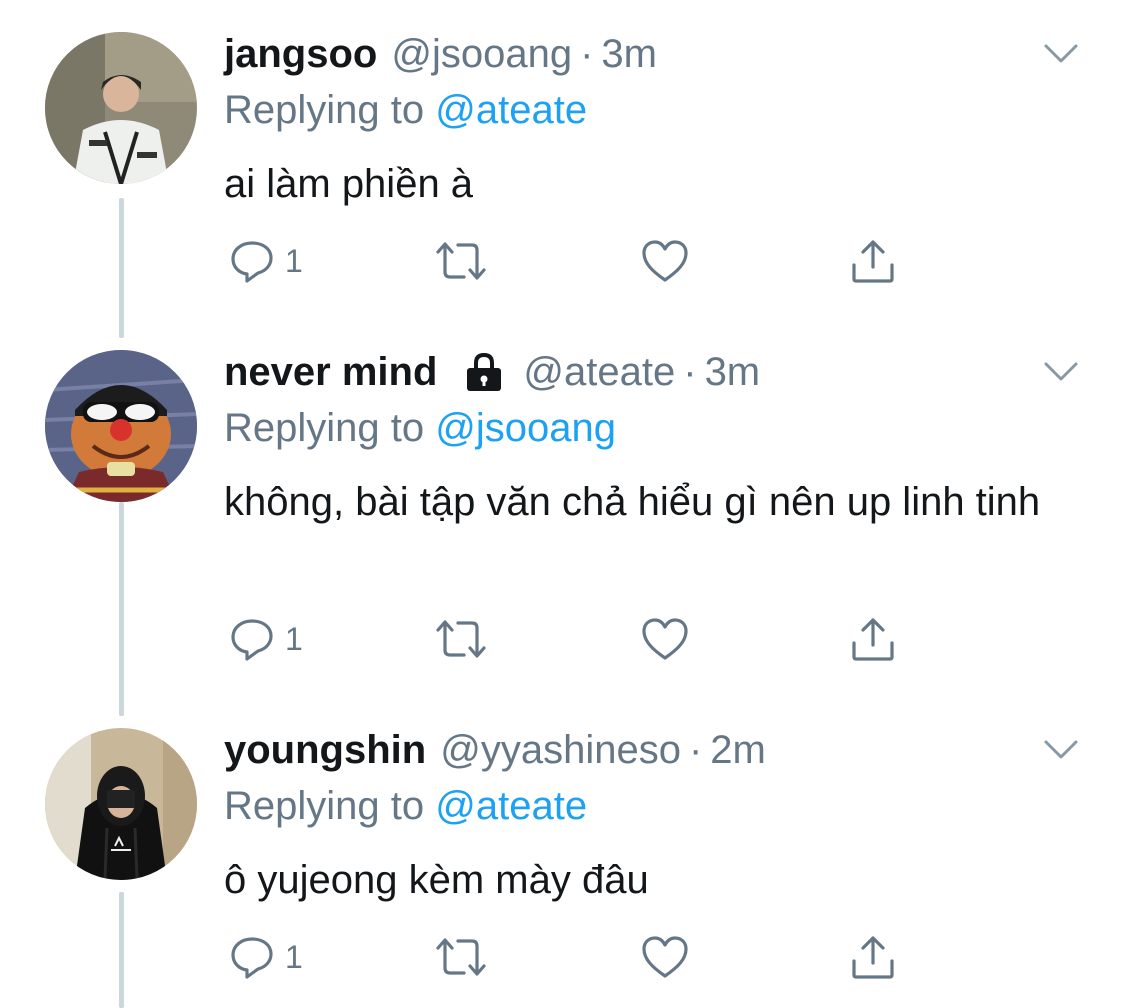 This screenshot has width=1125, height=1008. I want to click on user-handle: @ateate, so click(599, 372).